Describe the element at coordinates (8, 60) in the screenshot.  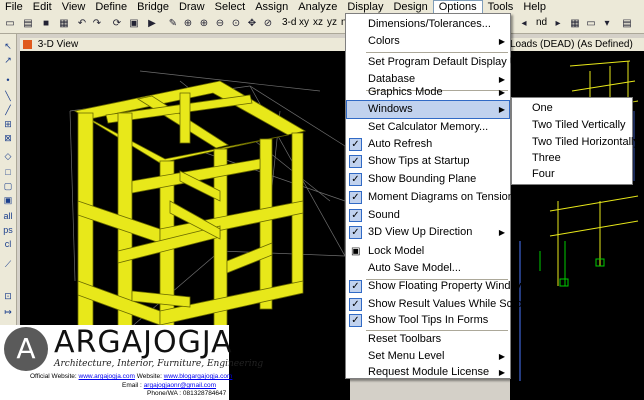
I see `reshape-icon: ↗` at that location.